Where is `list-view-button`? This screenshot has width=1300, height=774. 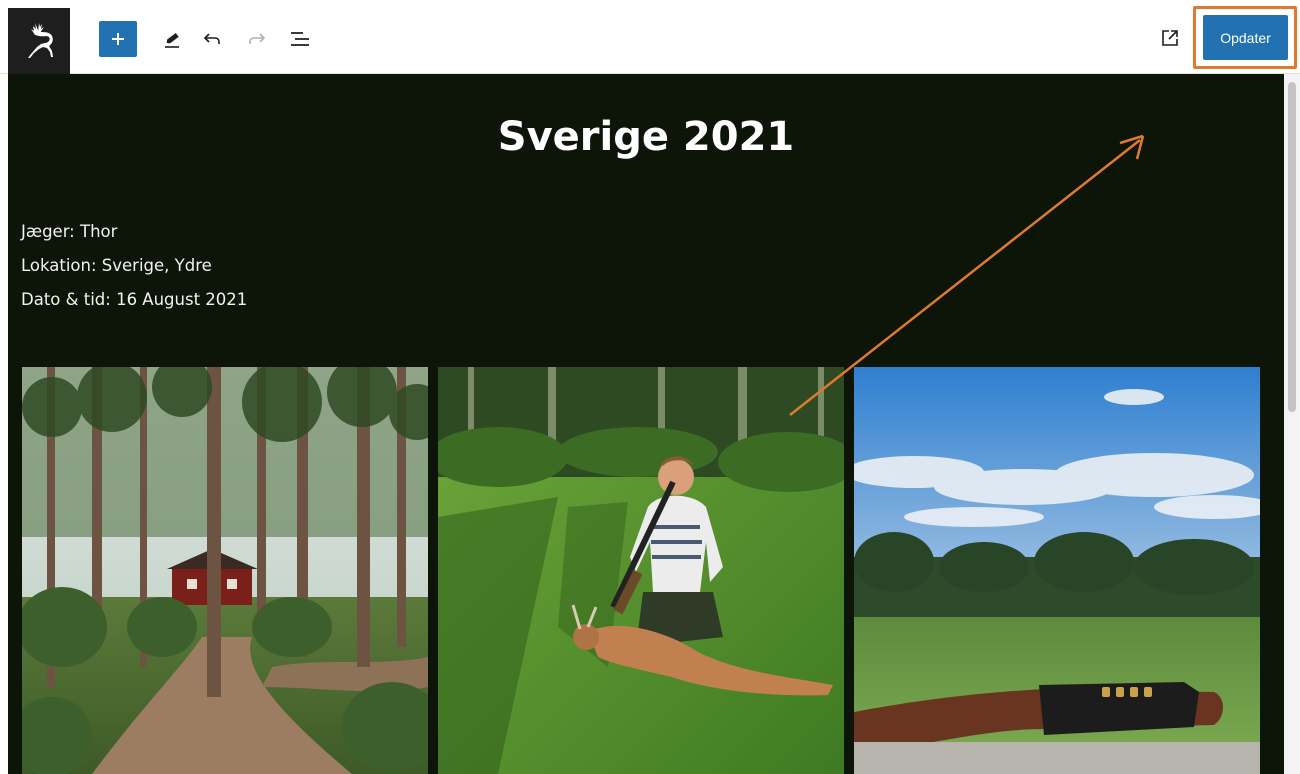 list-view-button is located at coordinates (300, 39).